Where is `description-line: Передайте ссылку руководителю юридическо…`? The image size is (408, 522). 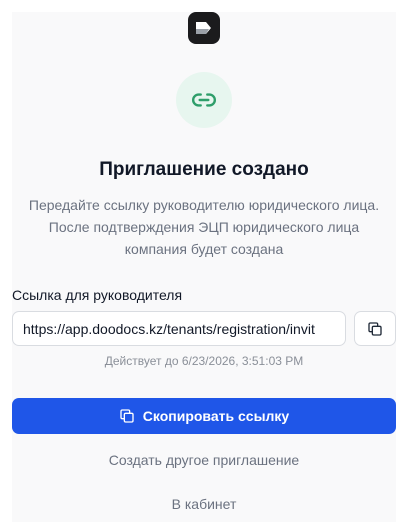 description-line: Передайте ссылку руководителю юридическо… is located at coordinates (204, 205).